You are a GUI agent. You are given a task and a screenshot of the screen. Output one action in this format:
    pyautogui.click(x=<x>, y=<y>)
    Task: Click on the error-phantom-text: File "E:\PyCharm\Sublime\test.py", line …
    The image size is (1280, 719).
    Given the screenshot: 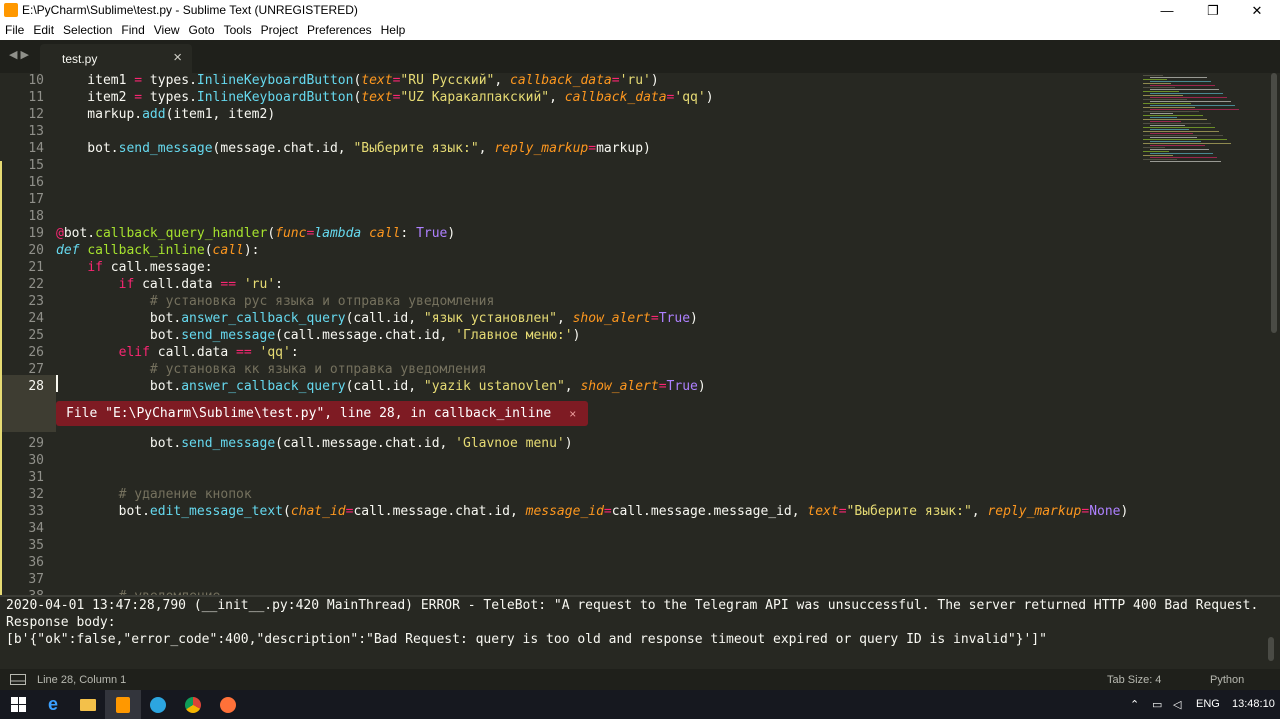 What is the action you would take?
    pyautogui.click(x=309, y=413)
    